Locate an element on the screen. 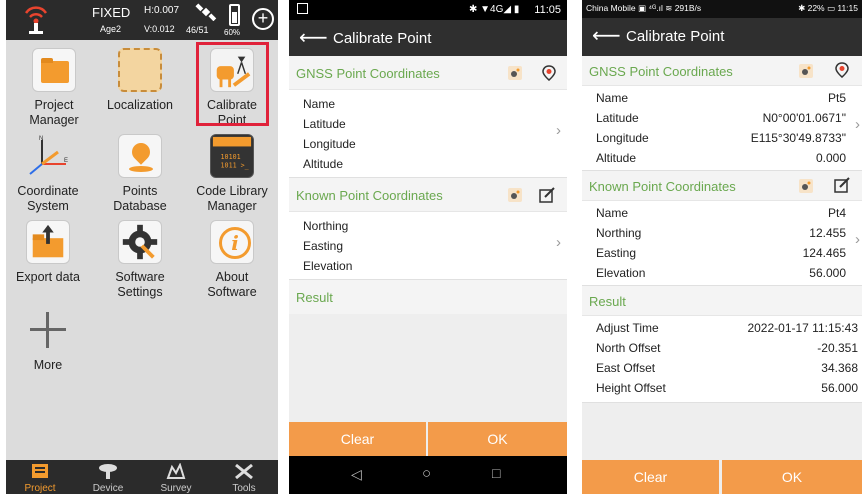 Image resolution: width=862 pixels, height=494 pixels. signal-icon is located at coordinates (36, 20).